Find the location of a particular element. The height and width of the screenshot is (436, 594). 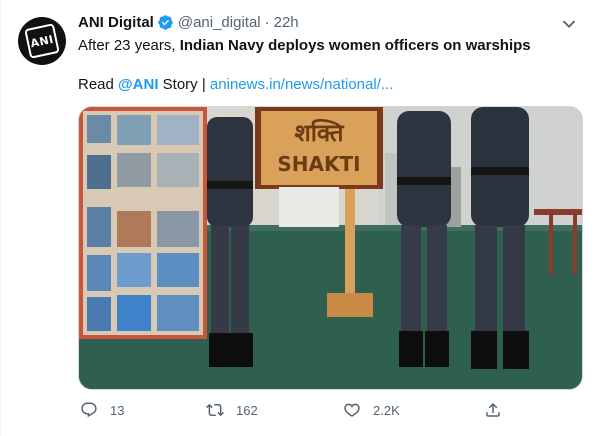

timestamp: 22h is located at coordinates (286, 22).